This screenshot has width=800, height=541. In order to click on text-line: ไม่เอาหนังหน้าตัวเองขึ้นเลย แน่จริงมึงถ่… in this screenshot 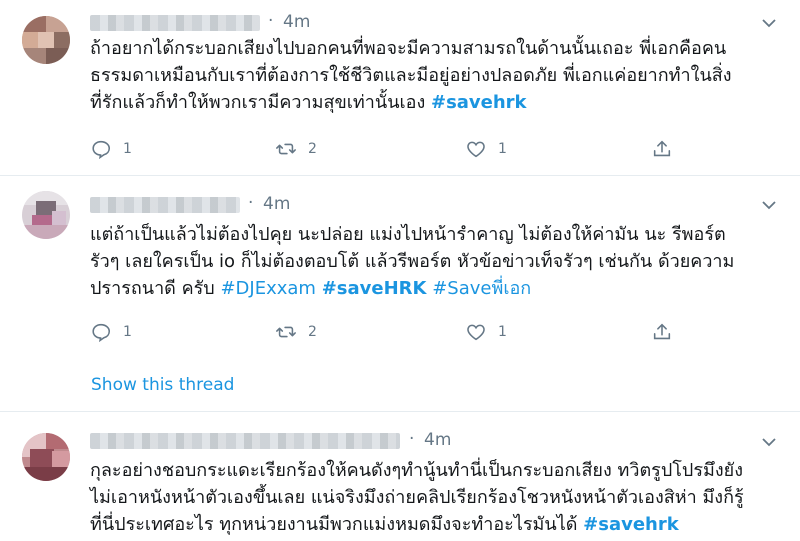, I will do `click(417, 497)`.